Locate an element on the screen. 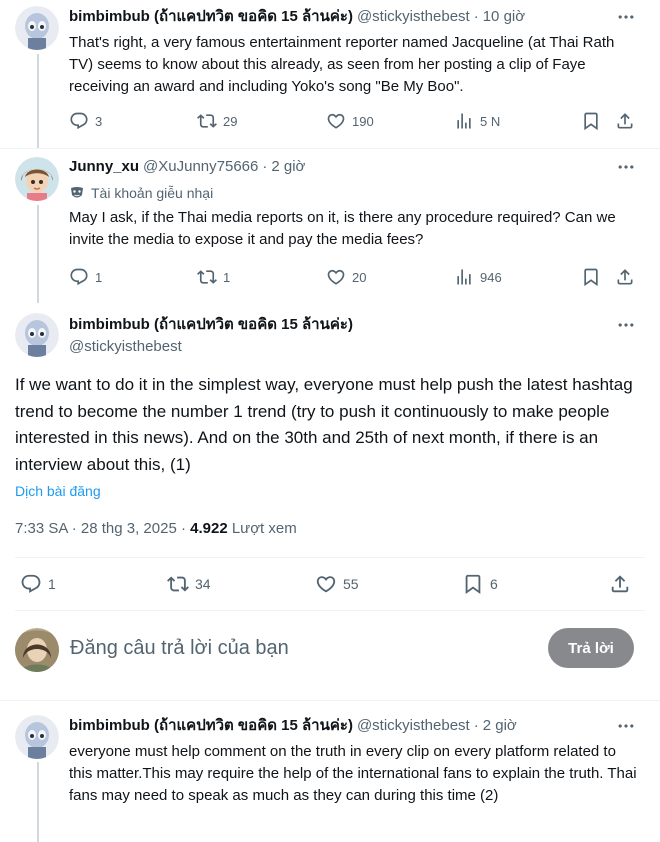  bookmark-button: 6 is located at coordinates (480, 584).